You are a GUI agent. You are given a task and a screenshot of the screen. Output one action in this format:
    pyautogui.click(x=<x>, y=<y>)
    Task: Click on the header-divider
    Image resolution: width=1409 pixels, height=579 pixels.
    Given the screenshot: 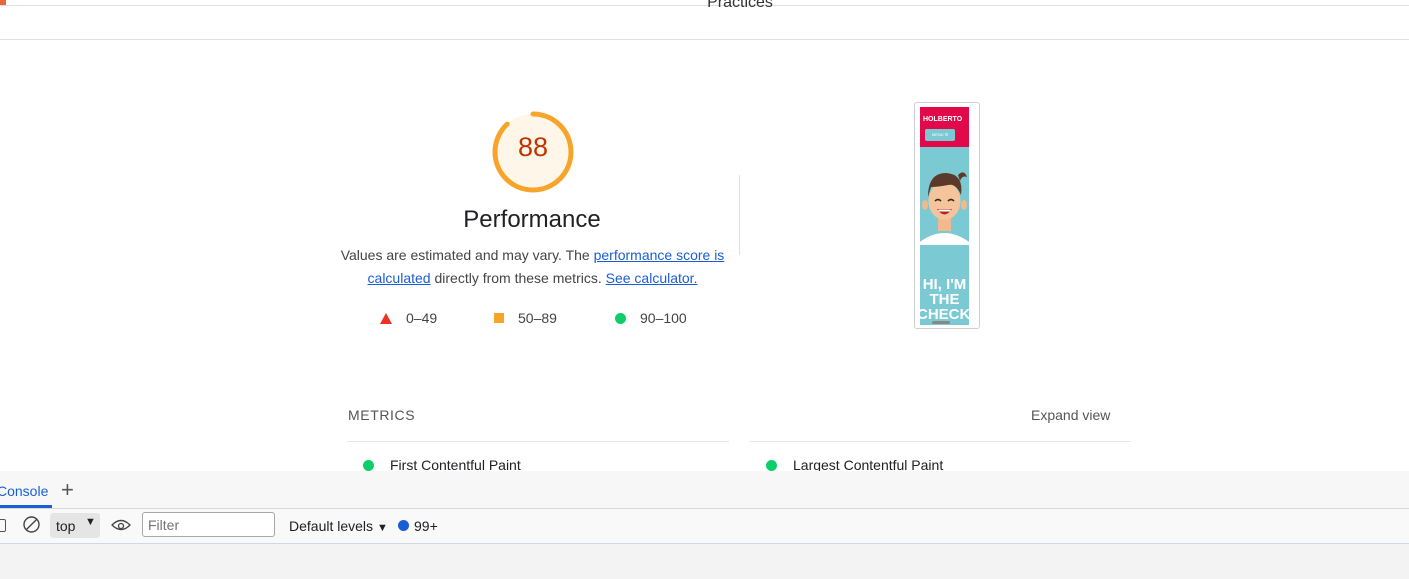 What is the action you would take?
    pyautogui.click(x=704, y=39)
    